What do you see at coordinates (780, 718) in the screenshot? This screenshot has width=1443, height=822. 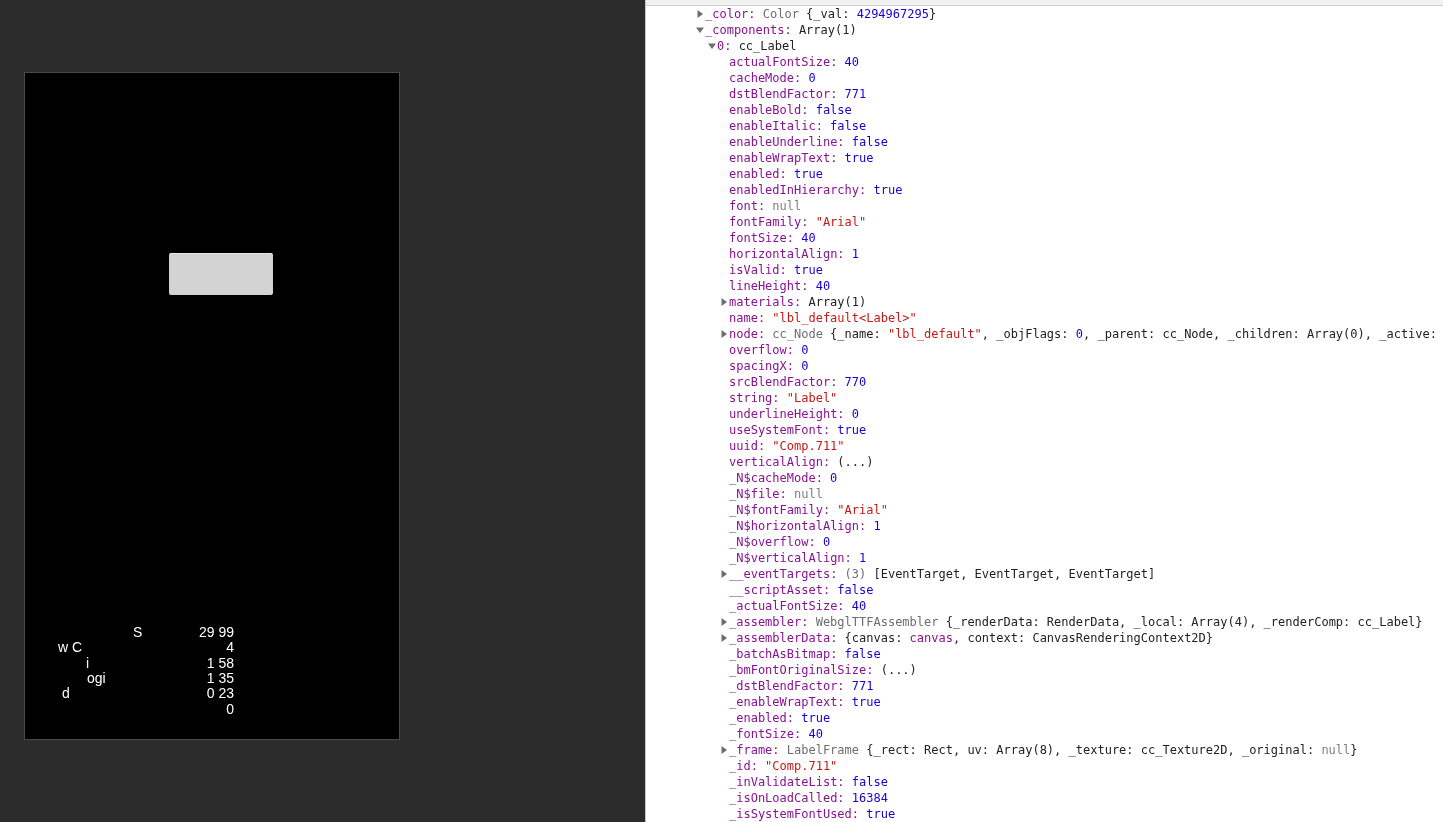 I see `property-line: _enabled: true` at bounding box center [780, 718].